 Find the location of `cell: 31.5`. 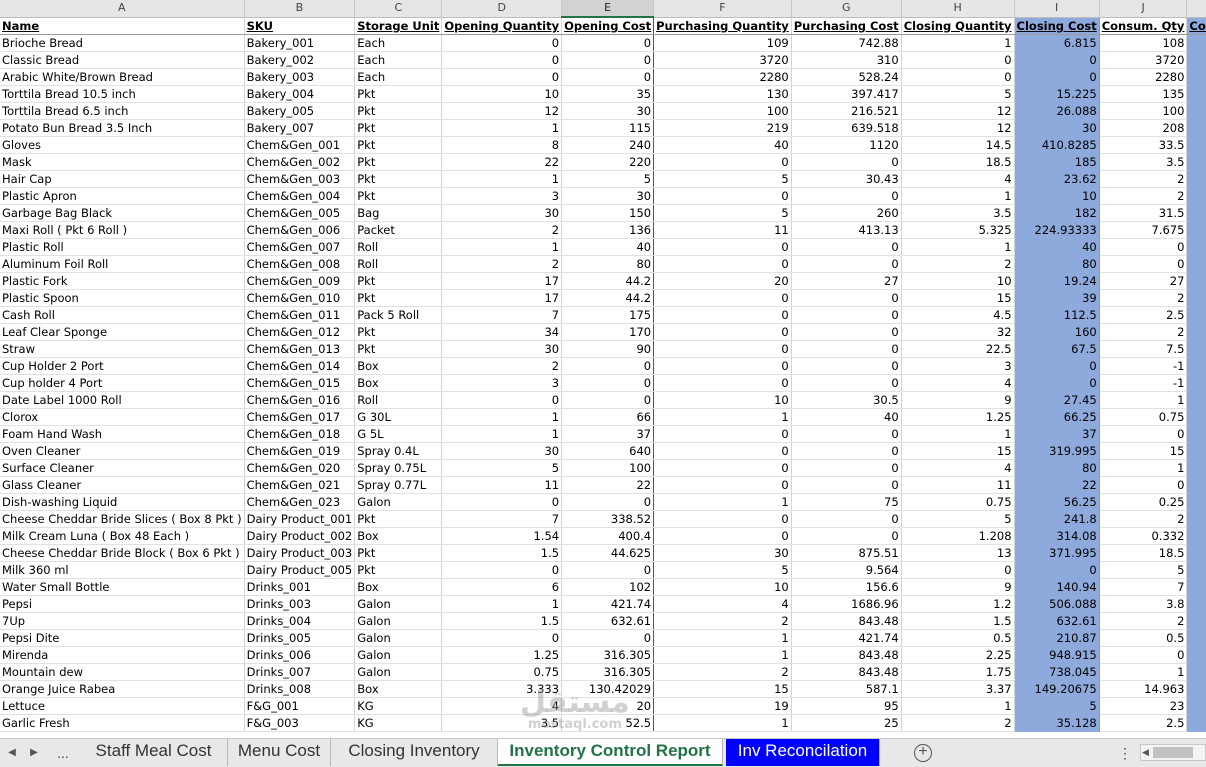

cell: 31.5 is located at coordinates (1143, 213).